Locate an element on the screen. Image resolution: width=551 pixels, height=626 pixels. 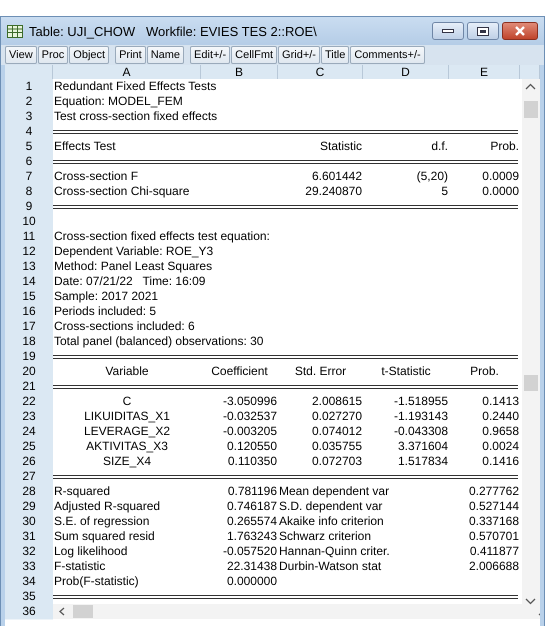
table-cell: 0.120550 is located at coordinates (252, 447).